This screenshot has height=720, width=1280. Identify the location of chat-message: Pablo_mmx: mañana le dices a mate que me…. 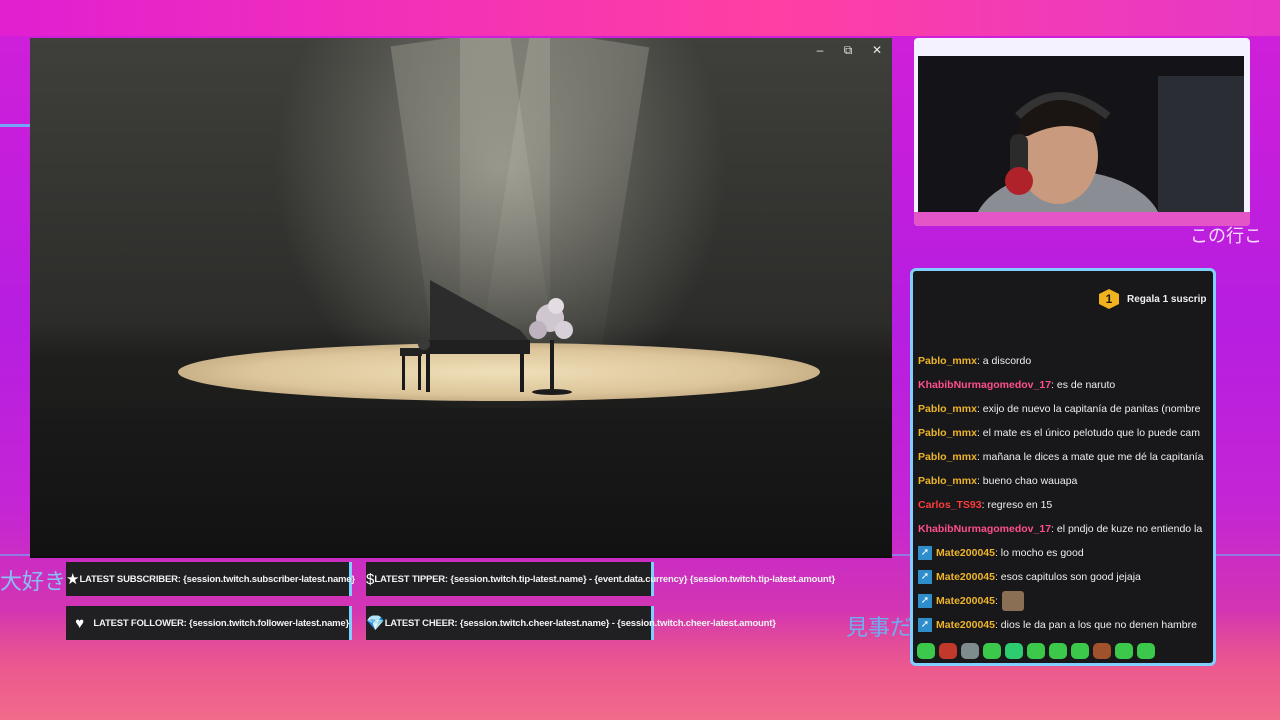
(1065, 457).